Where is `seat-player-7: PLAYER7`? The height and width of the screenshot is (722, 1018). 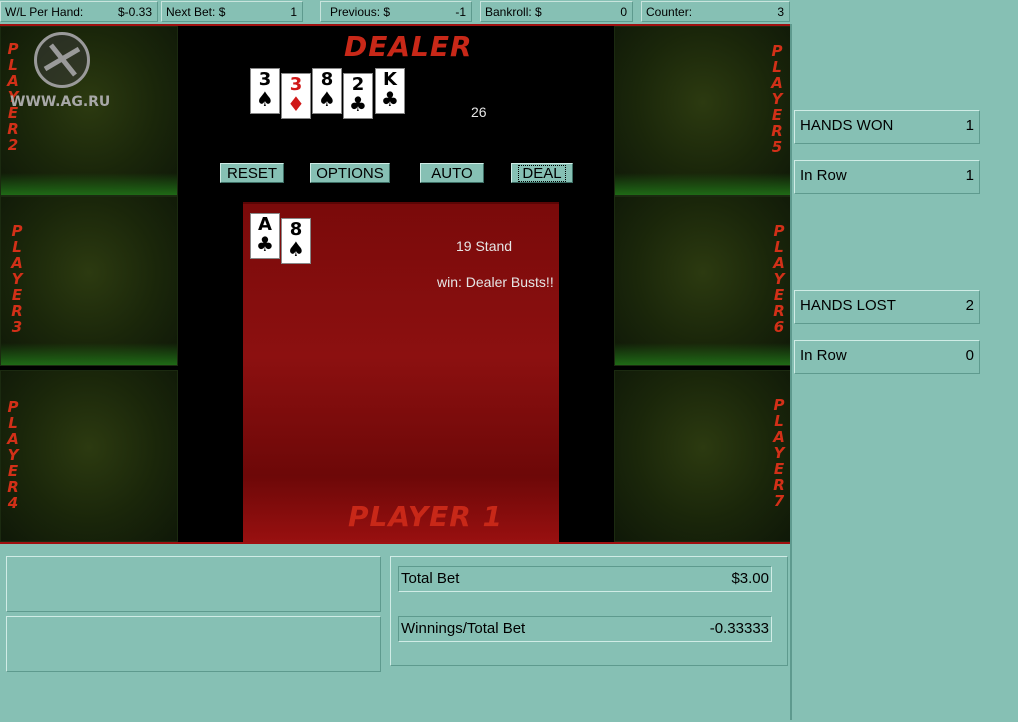
seat-player-7: PLAYER7 is located at coordinates (702, 456).